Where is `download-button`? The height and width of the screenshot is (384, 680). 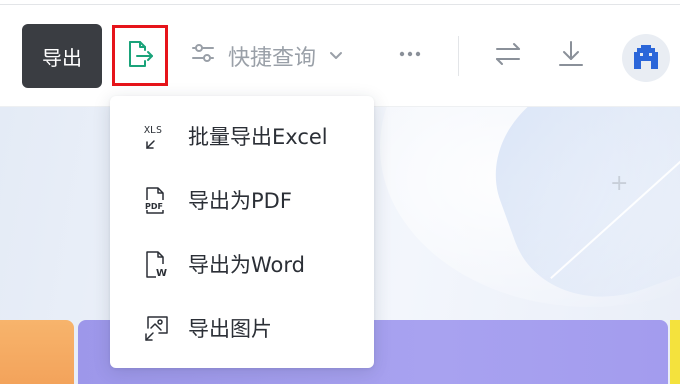
download-button is located at coordinates (571, 56).